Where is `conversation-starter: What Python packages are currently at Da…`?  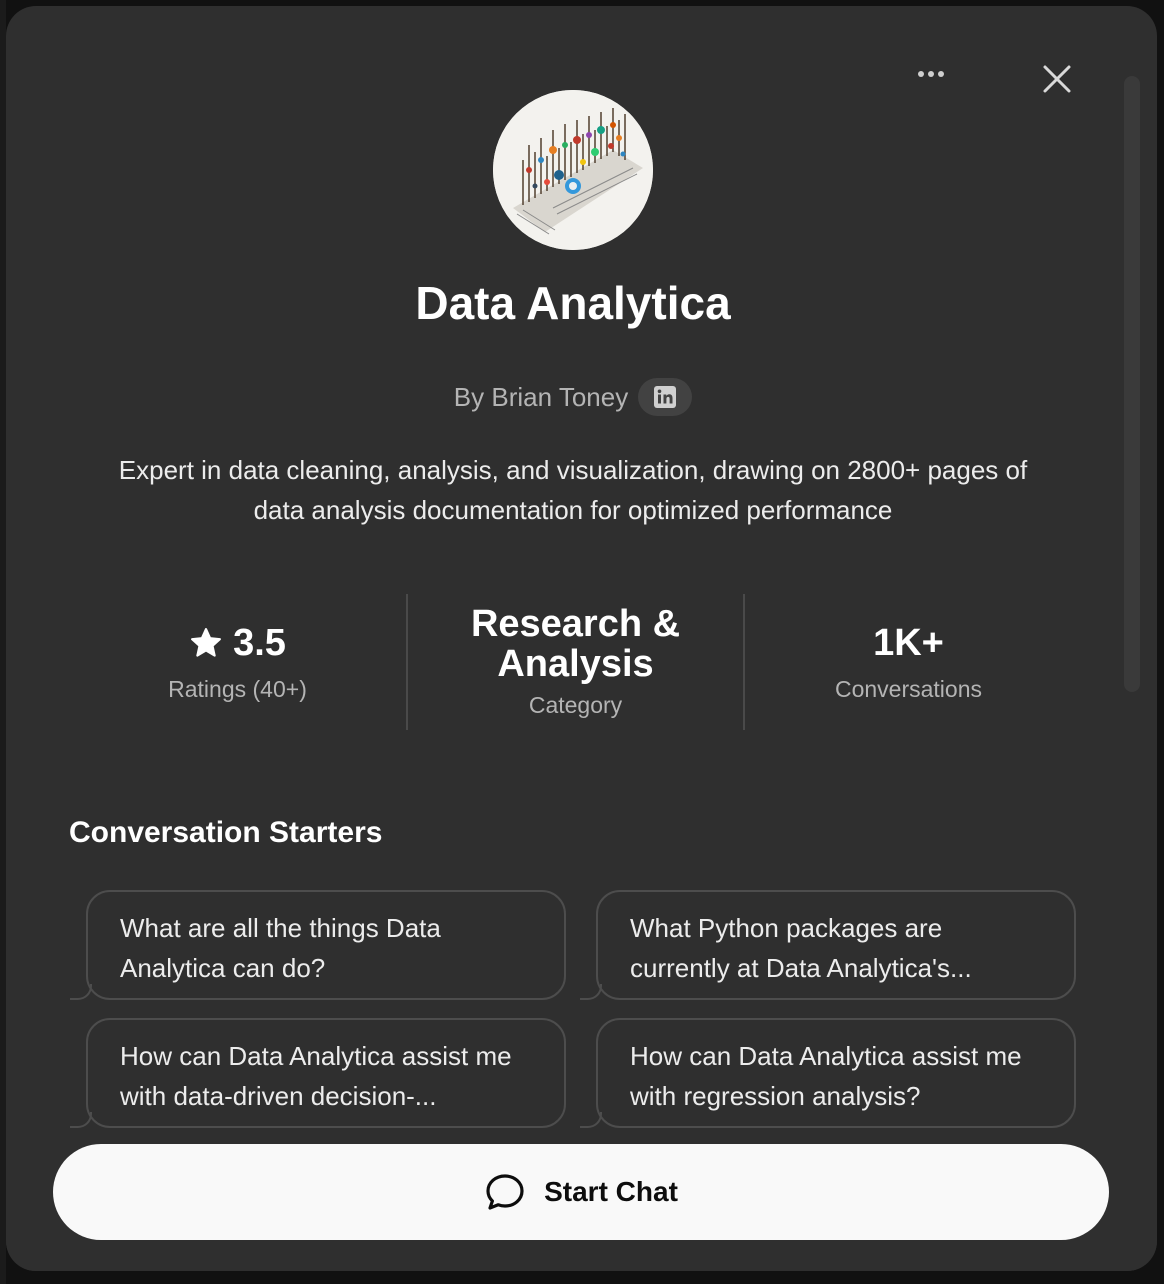
conversation-starter: What Python packages are currently at Da… is located at coordinates (828, 945).